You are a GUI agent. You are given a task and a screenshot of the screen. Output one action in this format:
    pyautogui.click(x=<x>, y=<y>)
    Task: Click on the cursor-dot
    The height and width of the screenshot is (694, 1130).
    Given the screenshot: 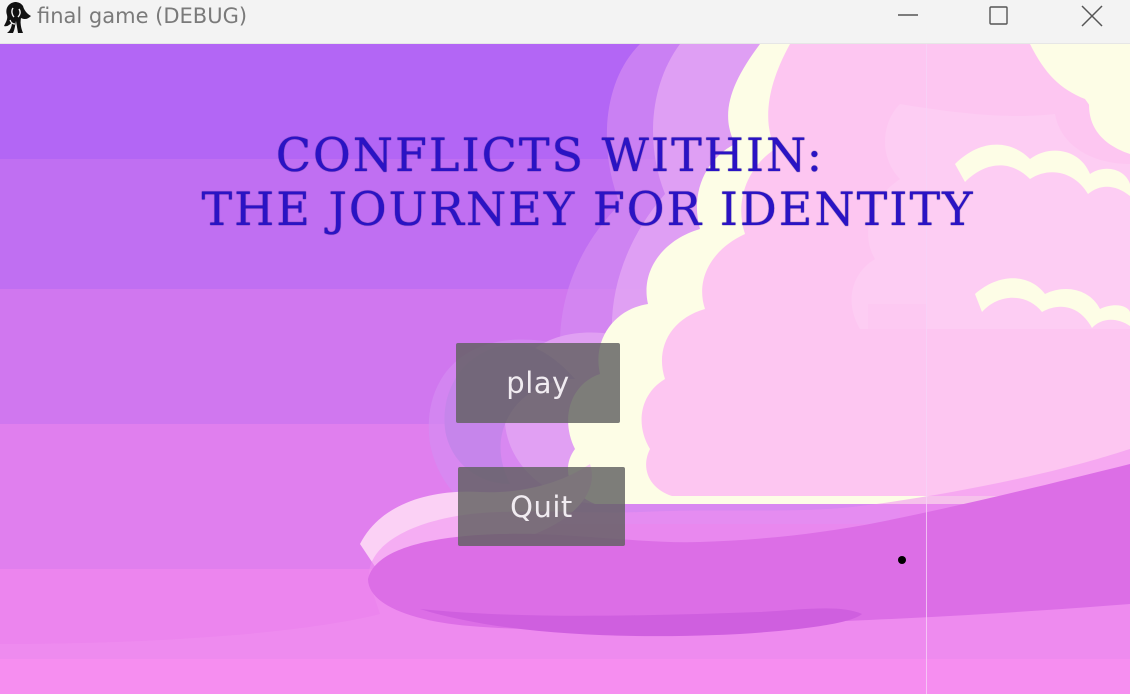 What is the action you would take?
    pyautogui.click(x=902, y=560)
    